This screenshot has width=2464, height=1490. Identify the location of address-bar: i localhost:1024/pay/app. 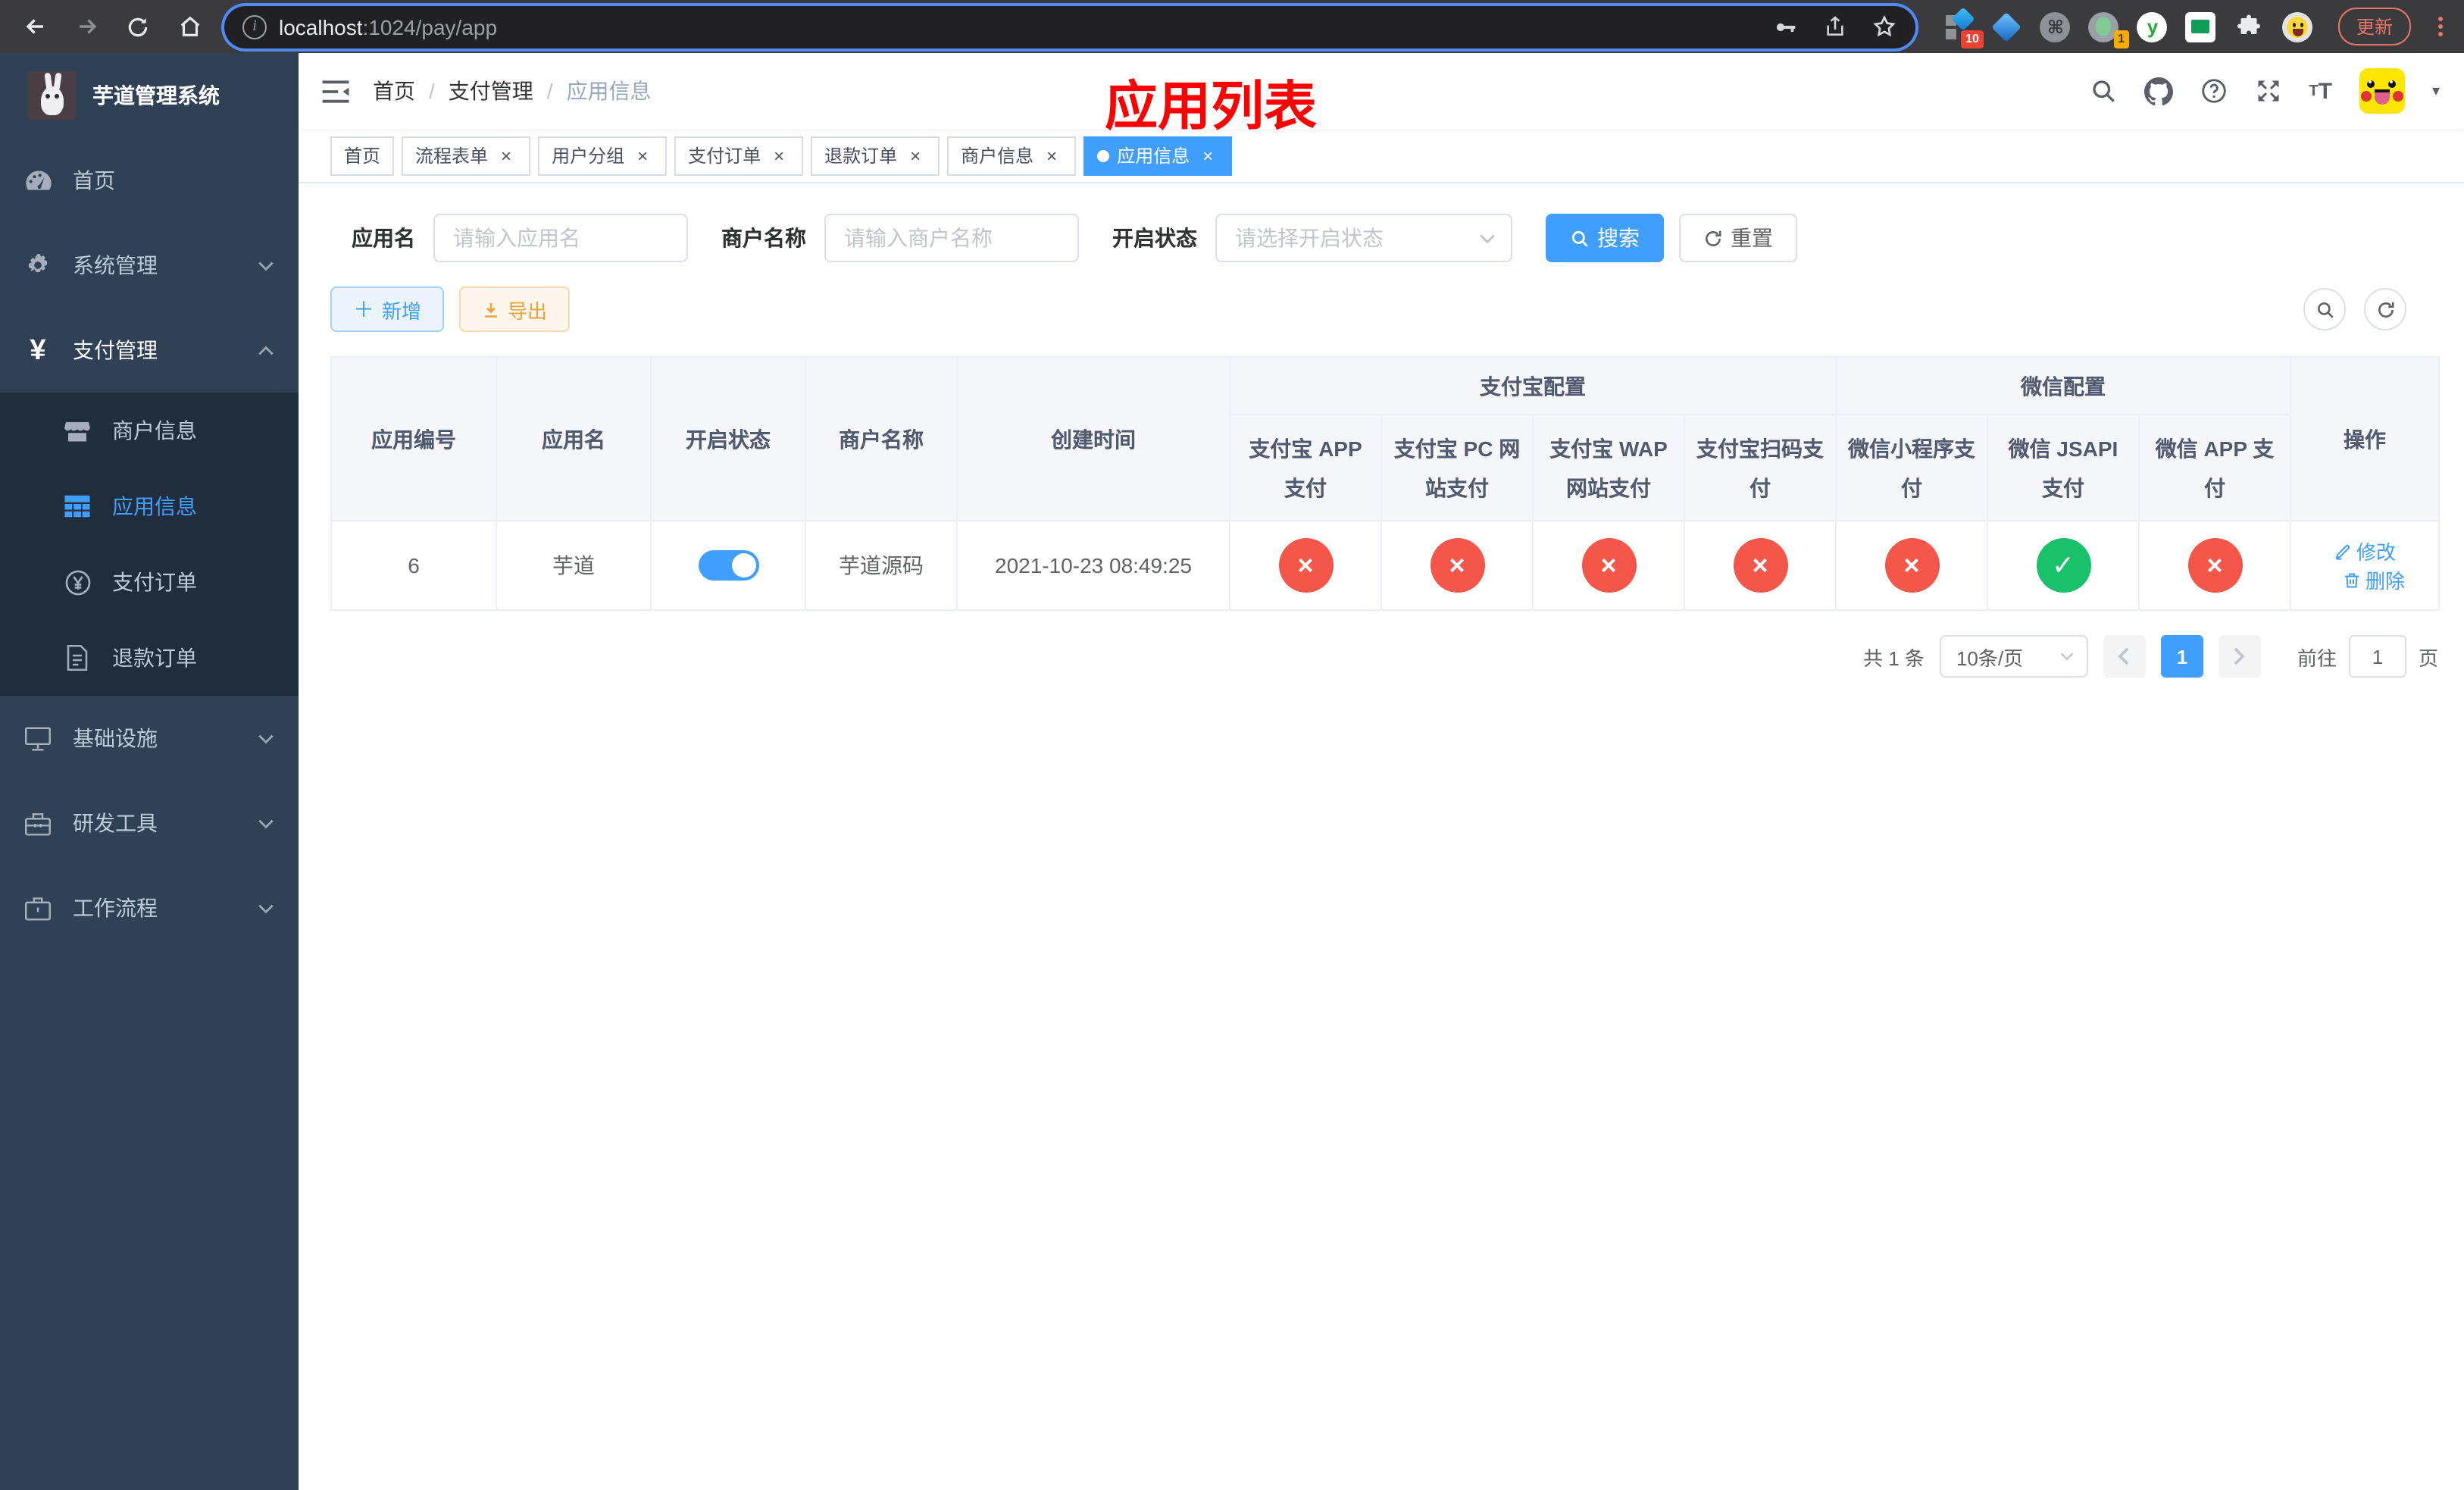
(1069, 27).